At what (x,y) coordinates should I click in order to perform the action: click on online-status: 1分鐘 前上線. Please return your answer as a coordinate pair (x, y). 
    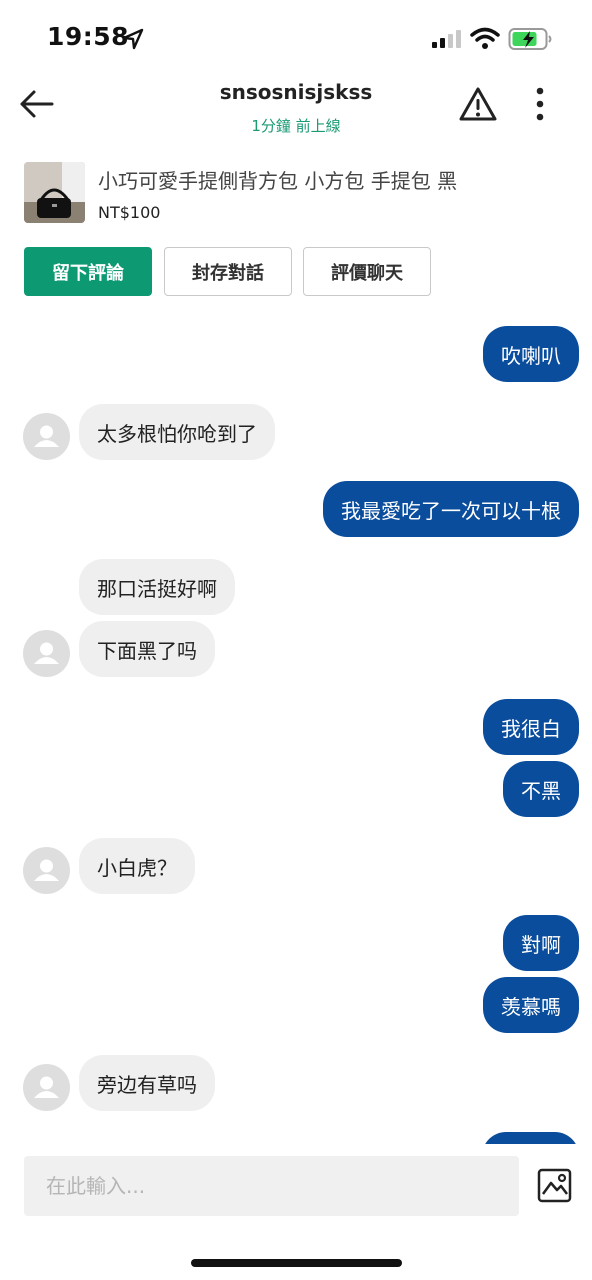
    Looking at the image, I should click on (296, 126).